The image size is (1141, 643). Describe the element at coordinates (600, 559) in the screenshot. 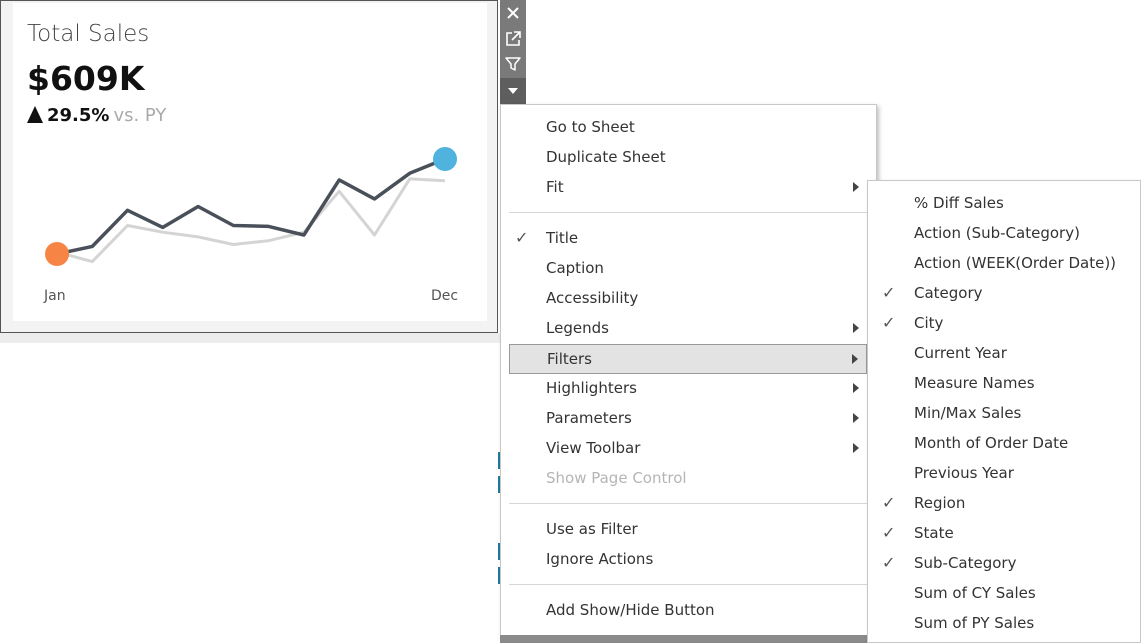

I see `menu-item-label: Ignore Actions` at that location.